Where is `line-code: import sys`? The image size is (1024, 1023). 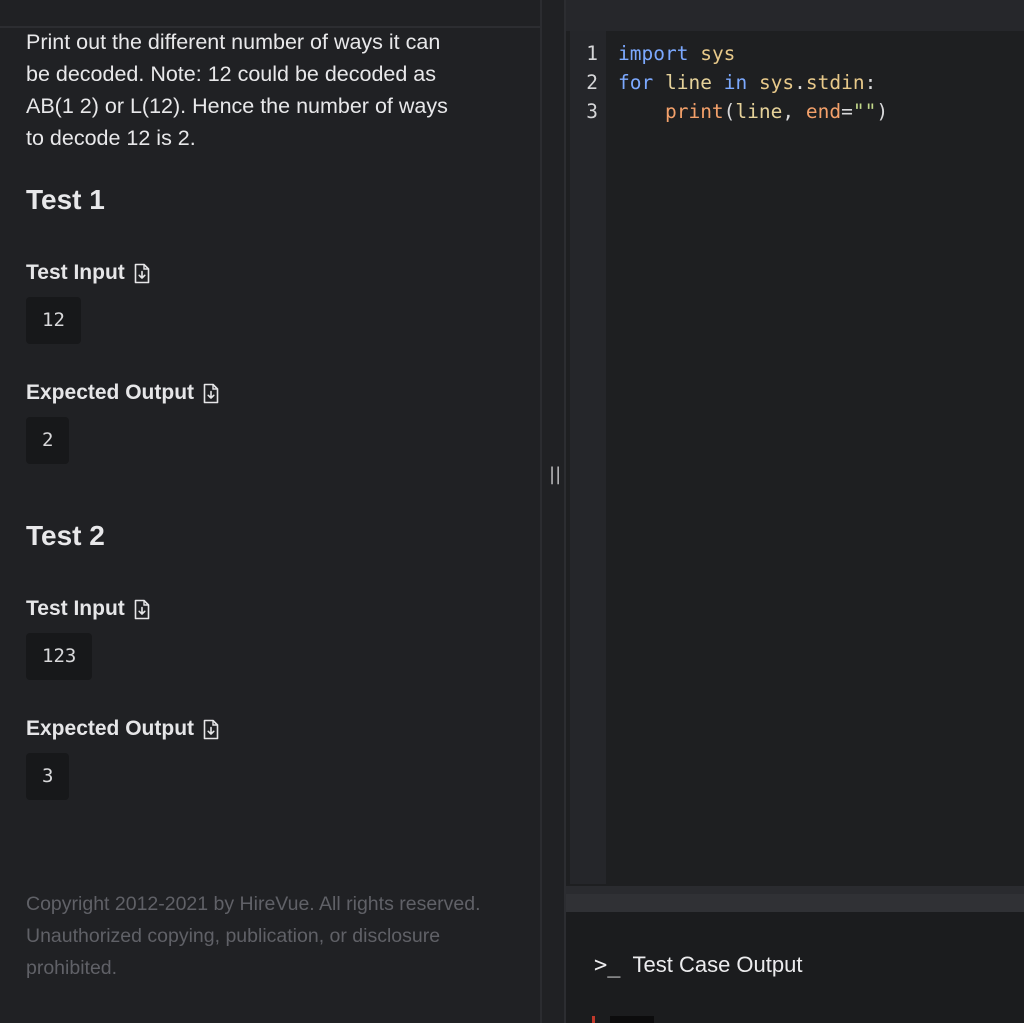 line-code: import sys is located at coordinates (676, 53).